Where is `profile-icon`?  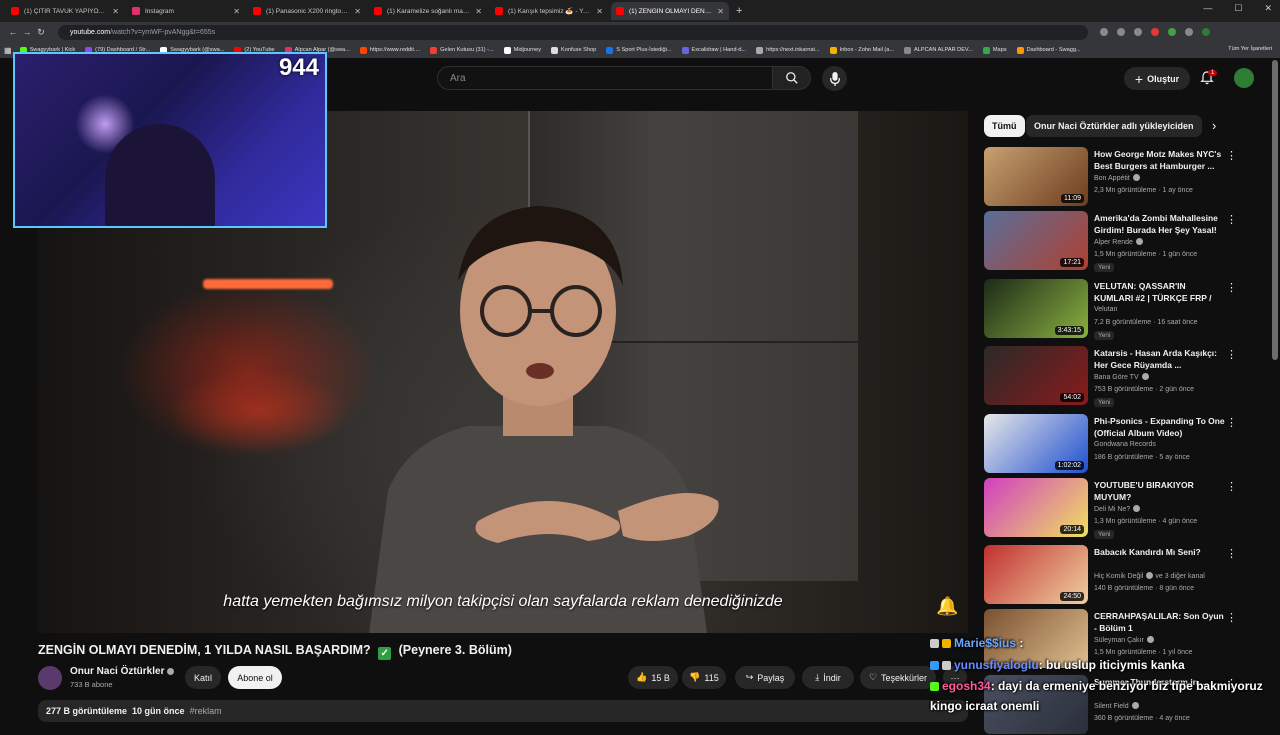
profile-icon is located at coordinates (1206, 32).